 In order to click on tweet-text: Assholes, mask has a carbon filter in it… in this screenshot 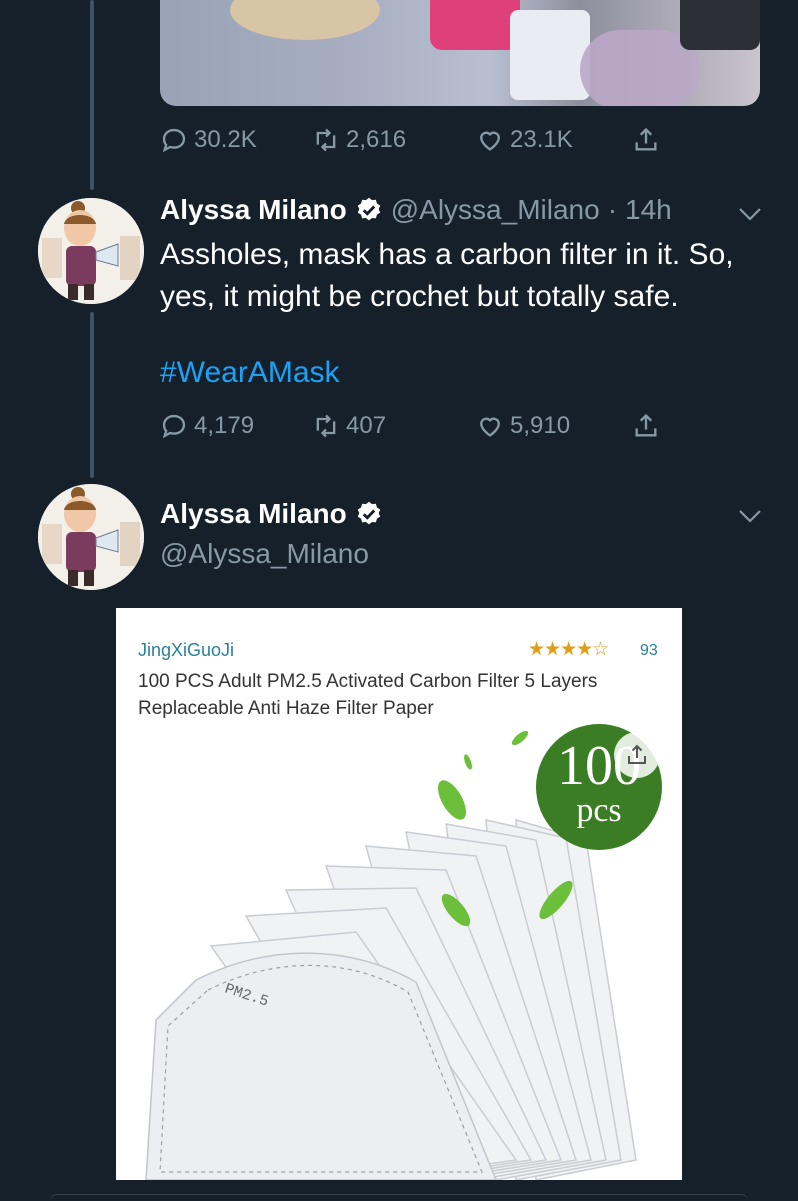, I will do `click(447, 275)`.